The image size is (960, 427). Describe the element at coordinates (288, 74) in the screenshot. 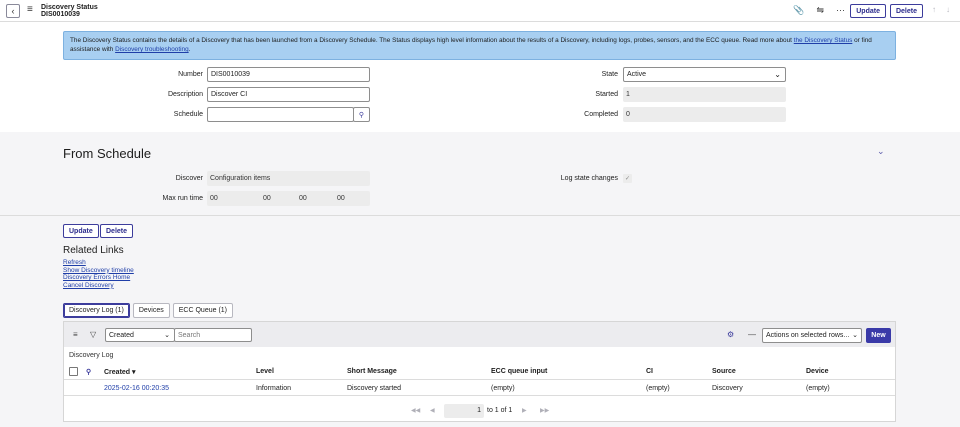

I see `number-field: DIS0010039` at that location.